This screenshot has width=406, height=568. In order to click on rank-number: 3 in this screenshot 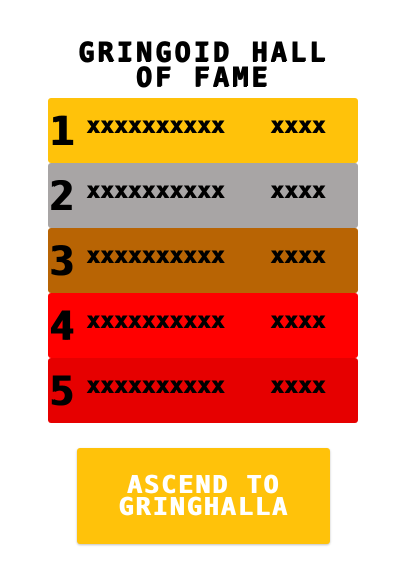, I will do `click(61, 262)`.